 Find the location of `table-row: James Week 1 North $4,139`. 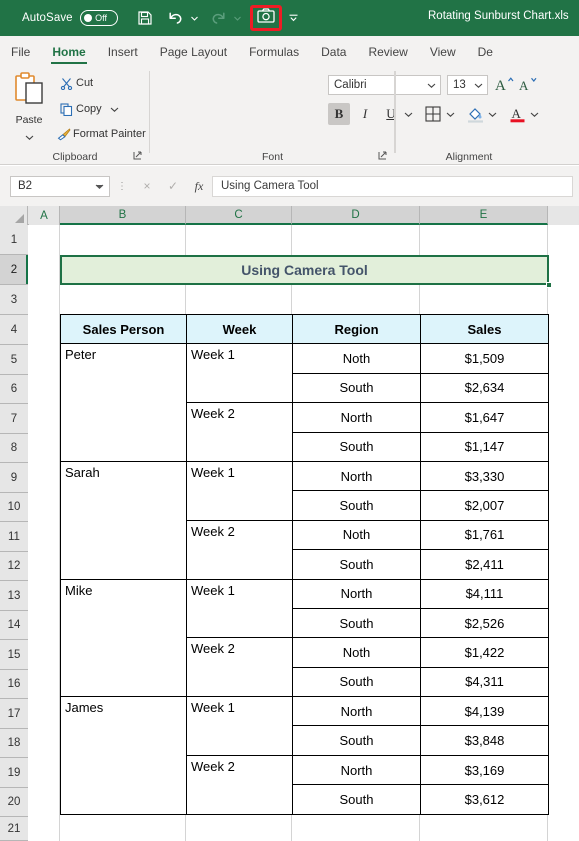

table-row: James Week 1 North $4,139 is located at coordinates (304, 755).